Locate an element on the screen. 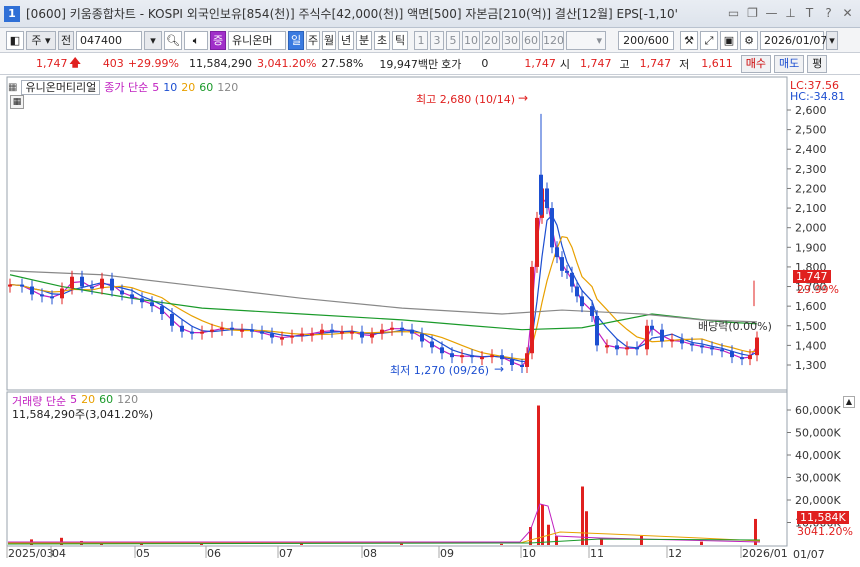 This screenshot has height=567, width=860. pin-icon: ⊥ is located at coordinates (790, 13).